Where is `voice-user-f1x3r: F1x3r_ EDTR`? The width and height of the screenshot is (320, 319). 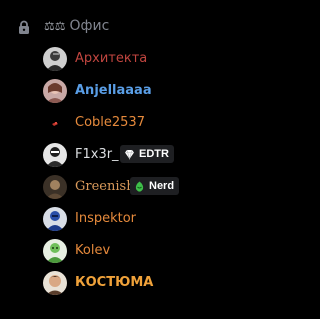
voice-user-f1x3r: F1x3r_ EDTR is located at coordinates (162, 155).